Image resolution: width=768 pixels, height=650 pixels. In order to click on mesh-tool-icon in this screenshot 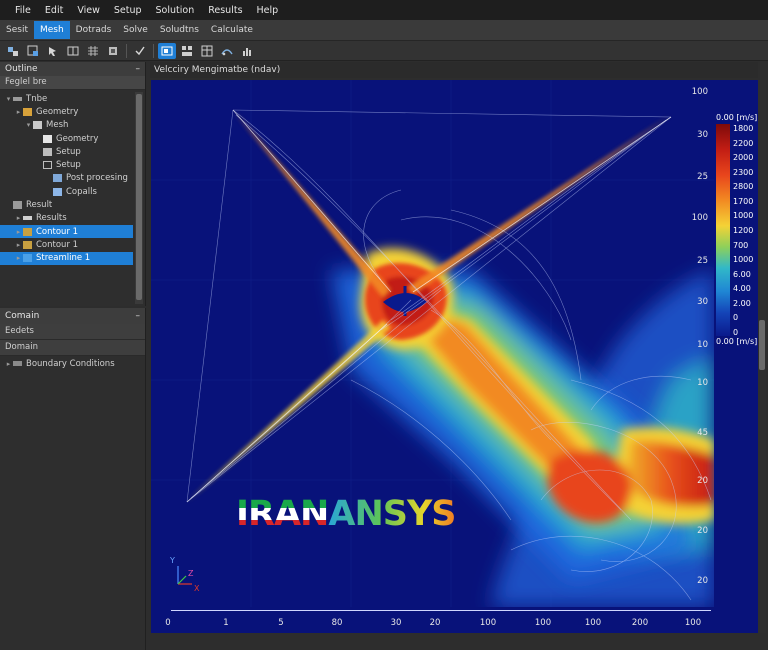, I will do `click(33, 51)`.